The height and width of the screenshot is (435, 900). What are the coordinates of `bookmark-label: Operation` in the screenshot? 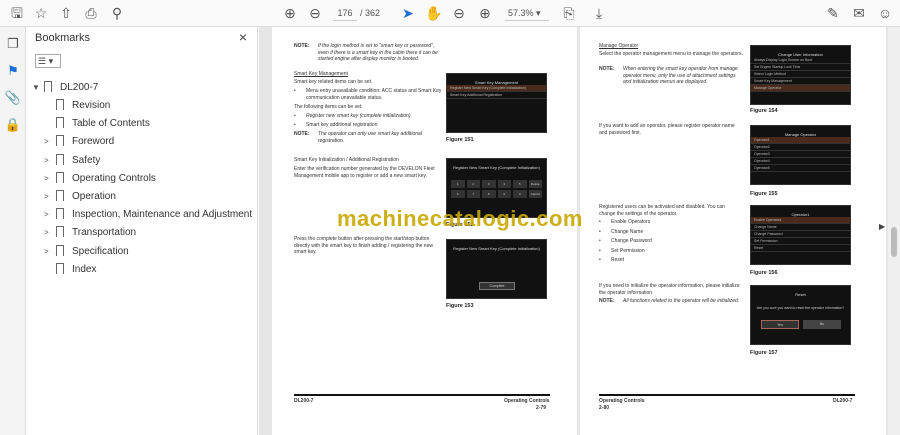 It's located at (94, 196).